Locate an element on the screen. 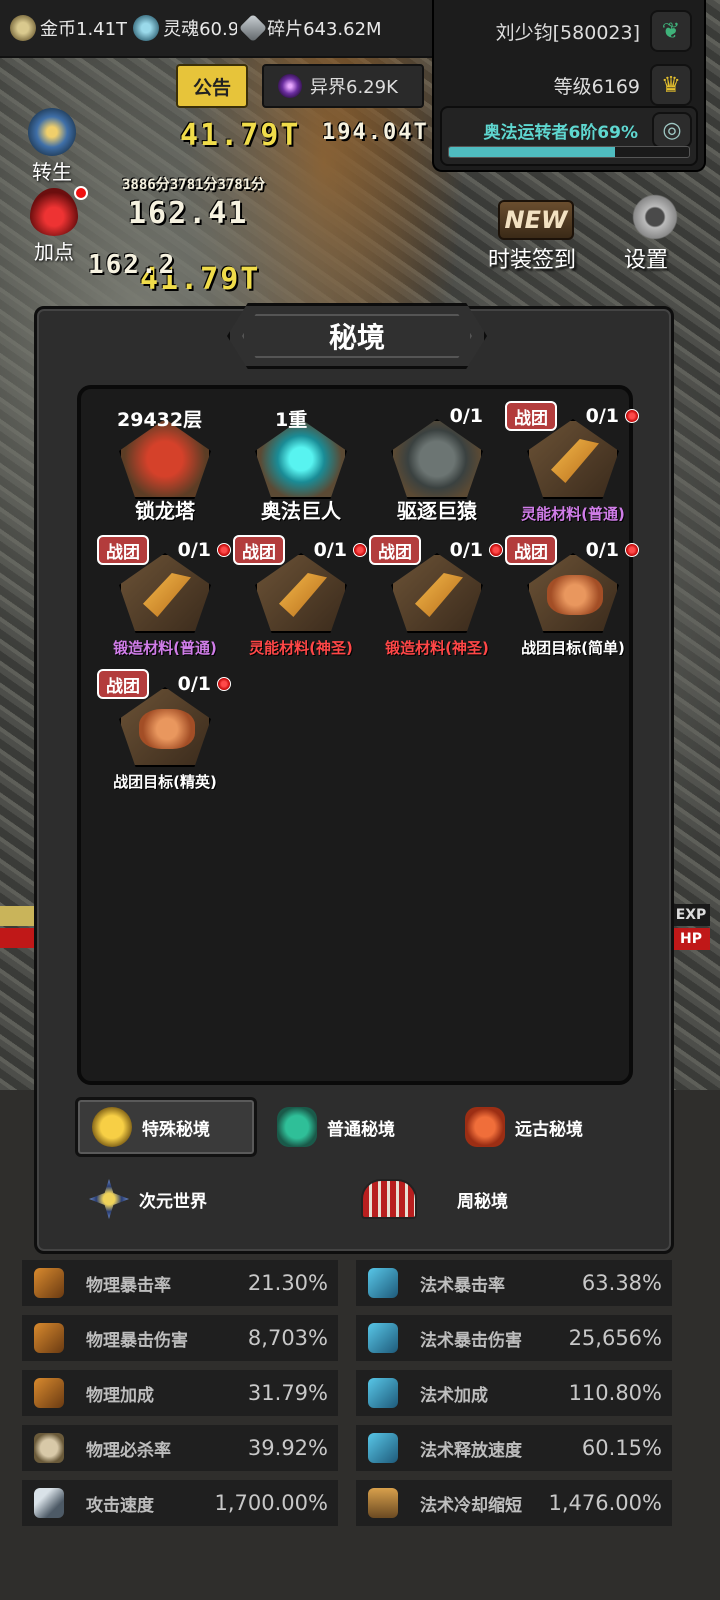 This screenshot has width=720, height=1600. dungeon-count: 1重 is located at coordinates (291, 420).